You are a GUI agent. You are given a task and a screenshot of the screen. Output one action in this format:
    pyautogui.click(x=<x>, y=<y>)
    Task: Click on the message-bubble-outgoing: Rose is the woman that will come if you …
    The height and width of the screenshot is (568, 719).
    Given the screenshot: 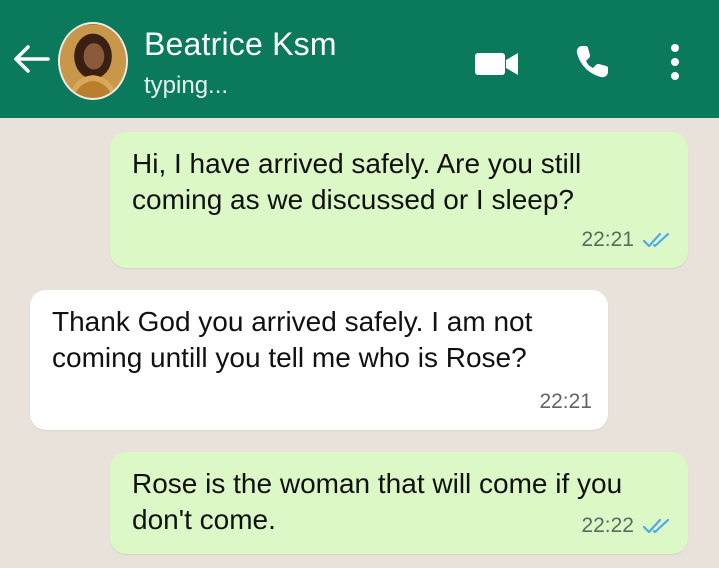 What is the action you would take?
    pyautogui.click(x=399, y=503)
    